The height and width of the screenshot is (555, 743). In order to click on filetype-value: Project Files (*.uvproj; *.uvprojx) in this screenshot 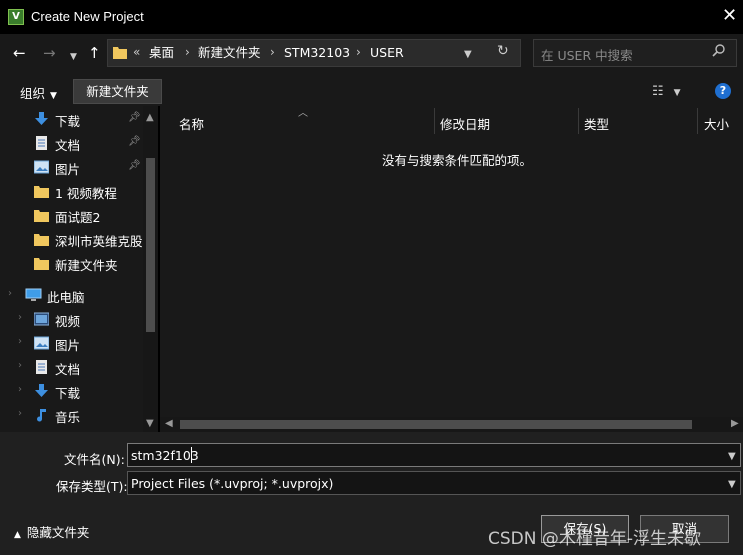, I will do `click(232, 483)`.